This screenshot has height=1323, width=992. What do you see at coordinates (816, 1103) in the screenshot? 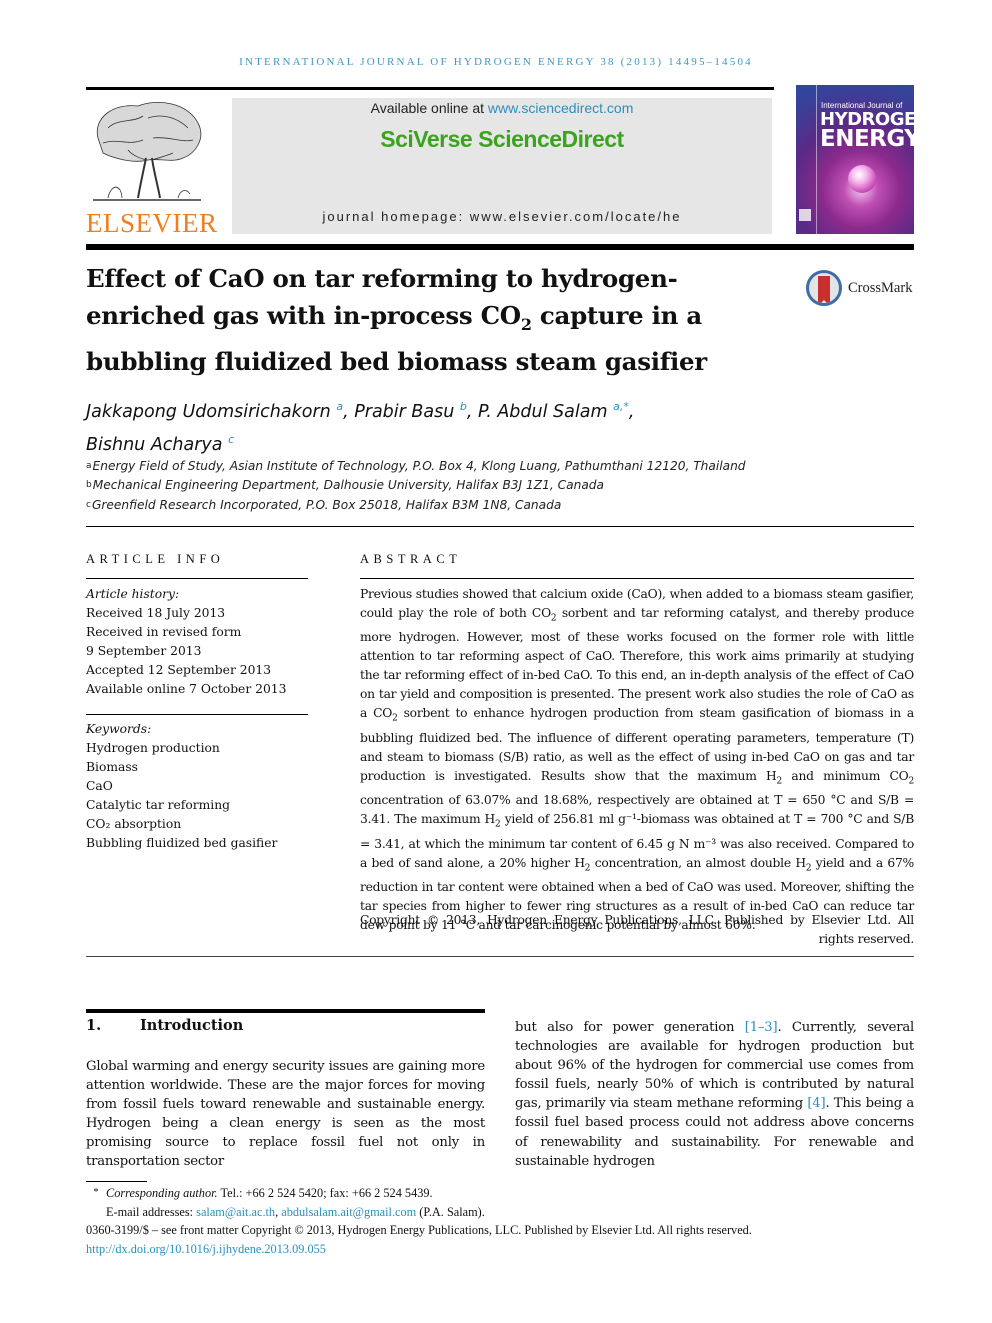
I see `citation-link: [4]` at bounding box center [816, 1103].